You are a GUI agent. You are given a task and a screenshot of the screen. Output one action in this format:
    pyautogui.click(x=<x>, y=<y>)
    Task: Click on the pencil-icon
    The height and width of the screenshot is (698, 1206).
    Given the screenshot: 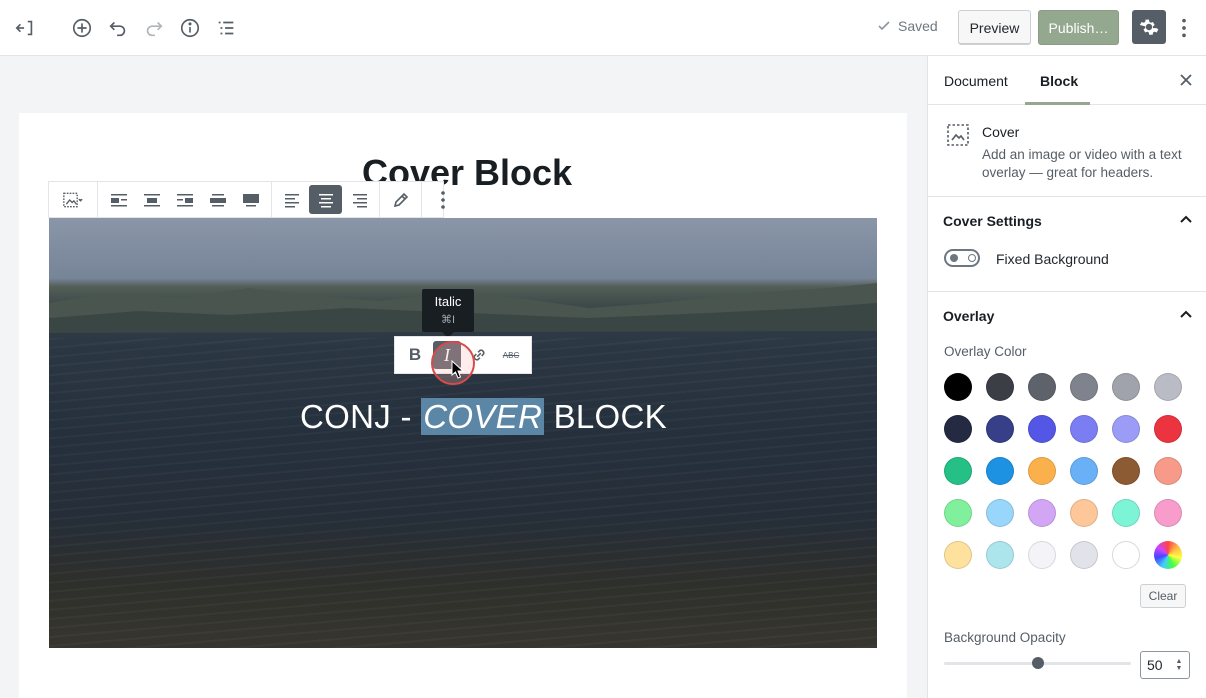 What is the action you would take?
    pyautogui.click(x=400, y=199)
    